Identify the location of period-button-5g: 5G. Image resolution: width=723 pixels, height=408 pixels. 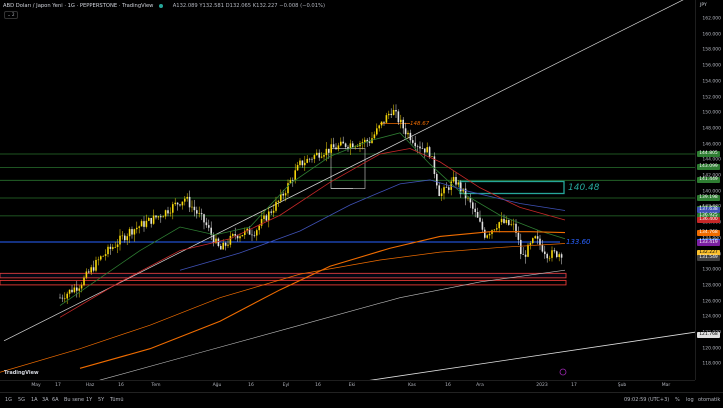
(21, 400).